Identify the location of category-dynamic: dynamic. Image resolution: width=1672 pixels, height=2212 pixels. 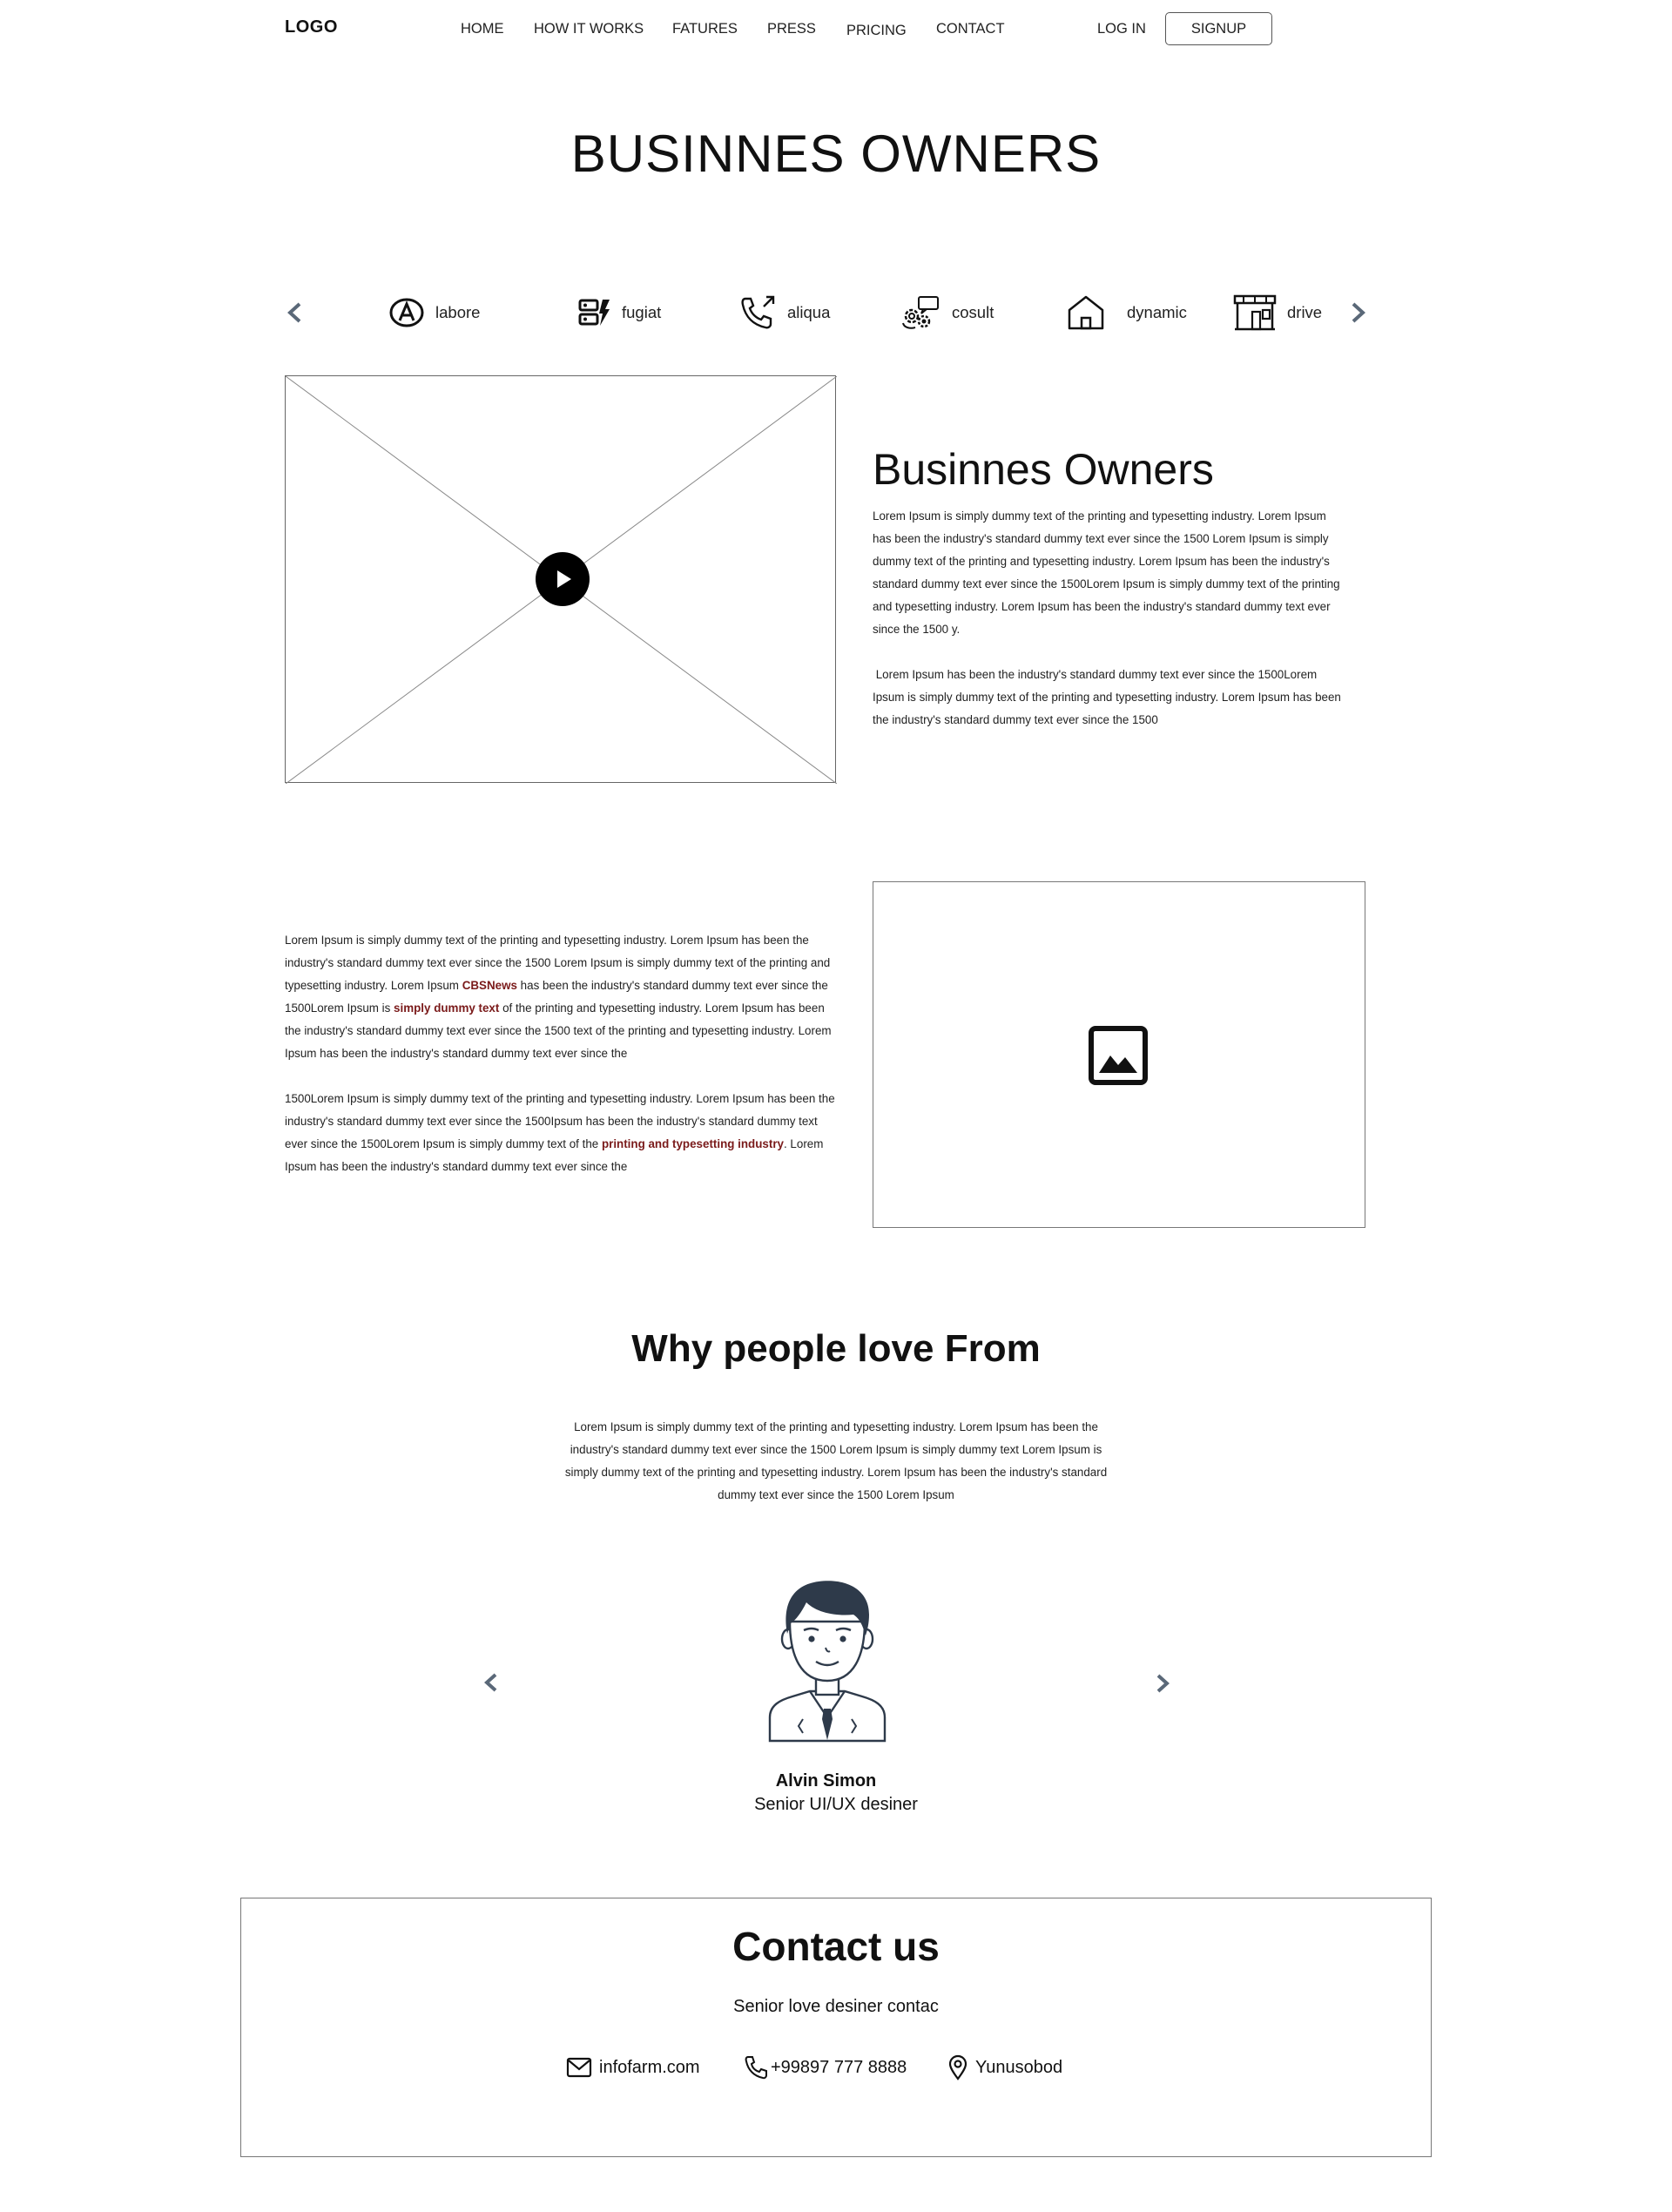
(1126, 313).